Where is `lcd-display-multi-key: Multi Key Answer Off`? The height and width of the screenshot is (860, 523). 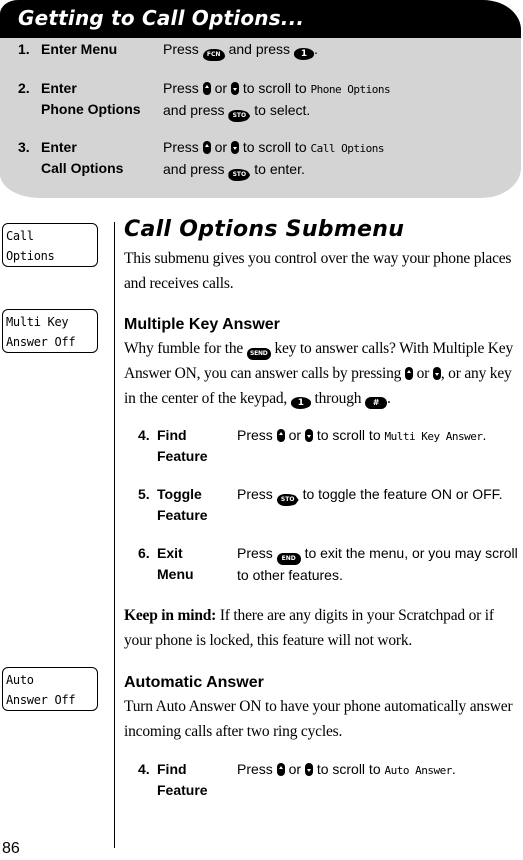
lcd-display-multi-key: Multi Key Answer Off is located at coordinates (50, 331).